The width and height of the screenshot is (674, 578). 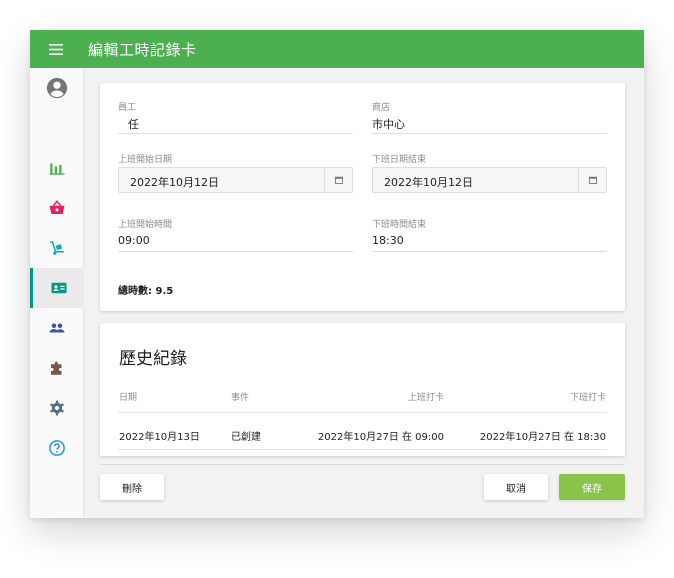 What do you see at coordinates (235, 251) in the screenshot?
I see `start-time-underline` at bounding box center [235, 251].